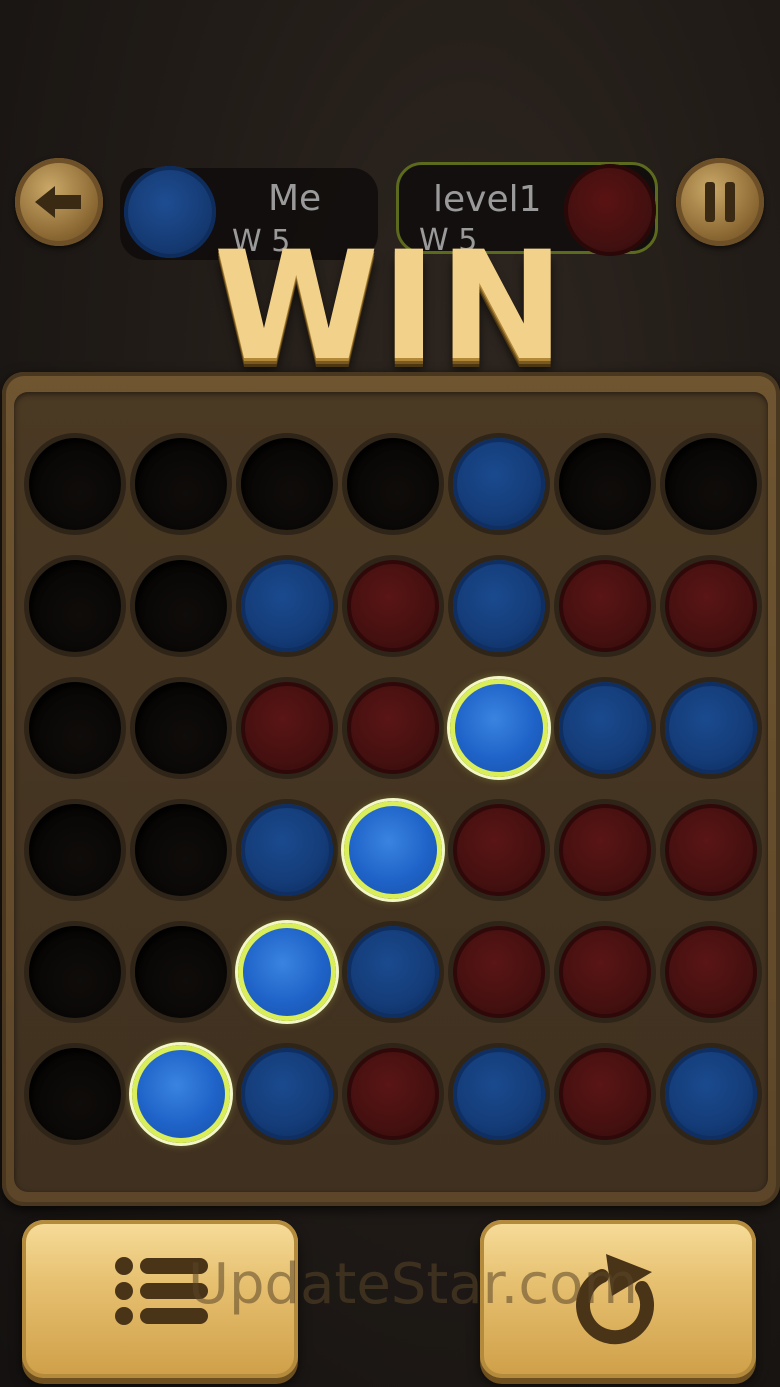 The width and height of the screenshot is (780, 1387). I want to click on player-name: Me, so click(295, 198).